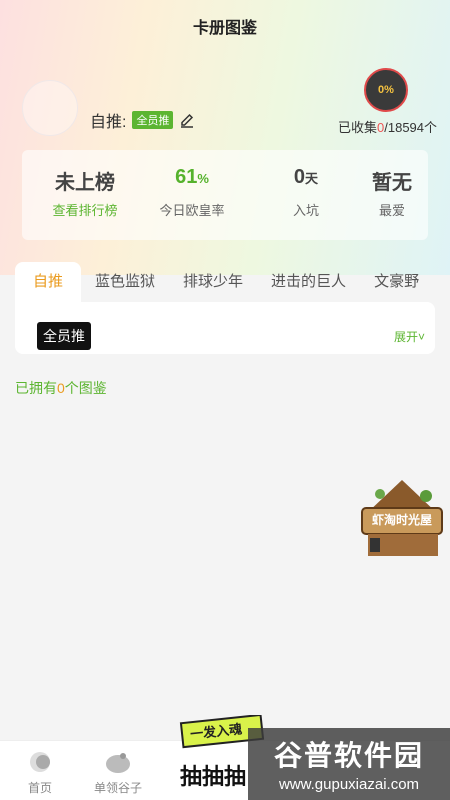 This screenshot has width=450, height=800. What do you see at coordinates (85, 209) in the screenshot?
I see `stat-ranking-label: 查看排行榜` at bounding box center [85, 209].